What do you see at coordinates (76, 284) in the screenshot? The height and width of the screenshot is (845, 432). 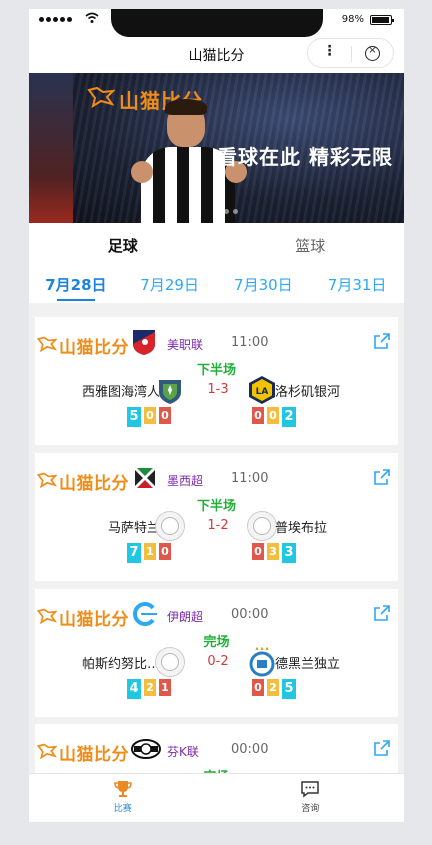 I see `tab-date-0728: 7月28日` at bounding box center [76, 284].